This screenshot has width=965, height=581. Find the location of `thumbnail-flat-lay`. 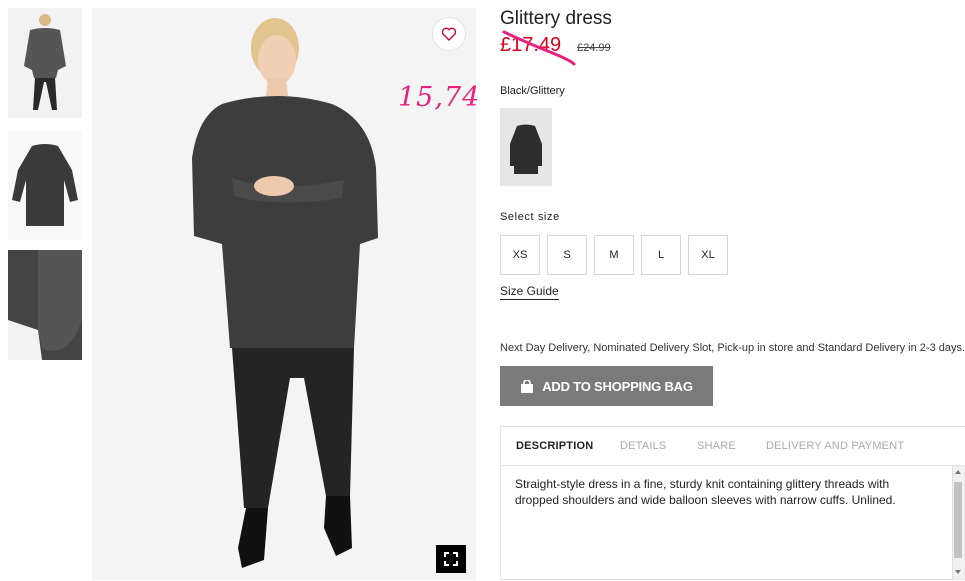

thumbnail-flat-lay is located at coordinates (45, 185).